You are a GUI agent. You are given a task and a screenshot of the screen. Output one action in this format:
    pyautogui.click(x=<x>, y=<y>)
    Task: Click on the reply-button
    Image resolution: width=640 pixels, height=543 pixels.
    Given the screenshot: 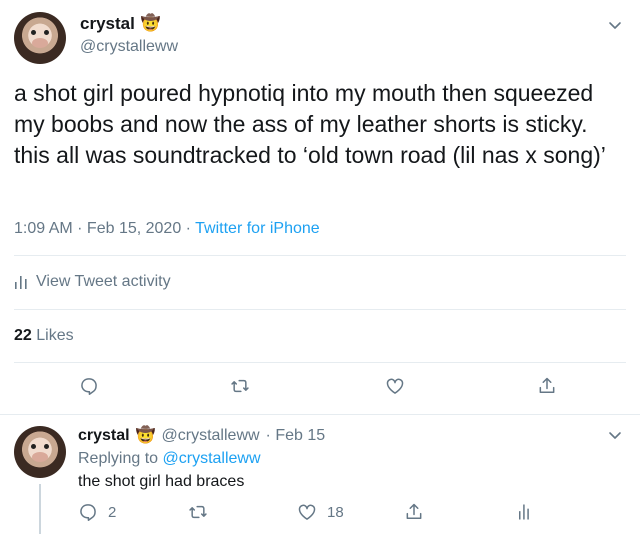 What is the action you would take?
    pyautogui.click(x=89, y=386)
    